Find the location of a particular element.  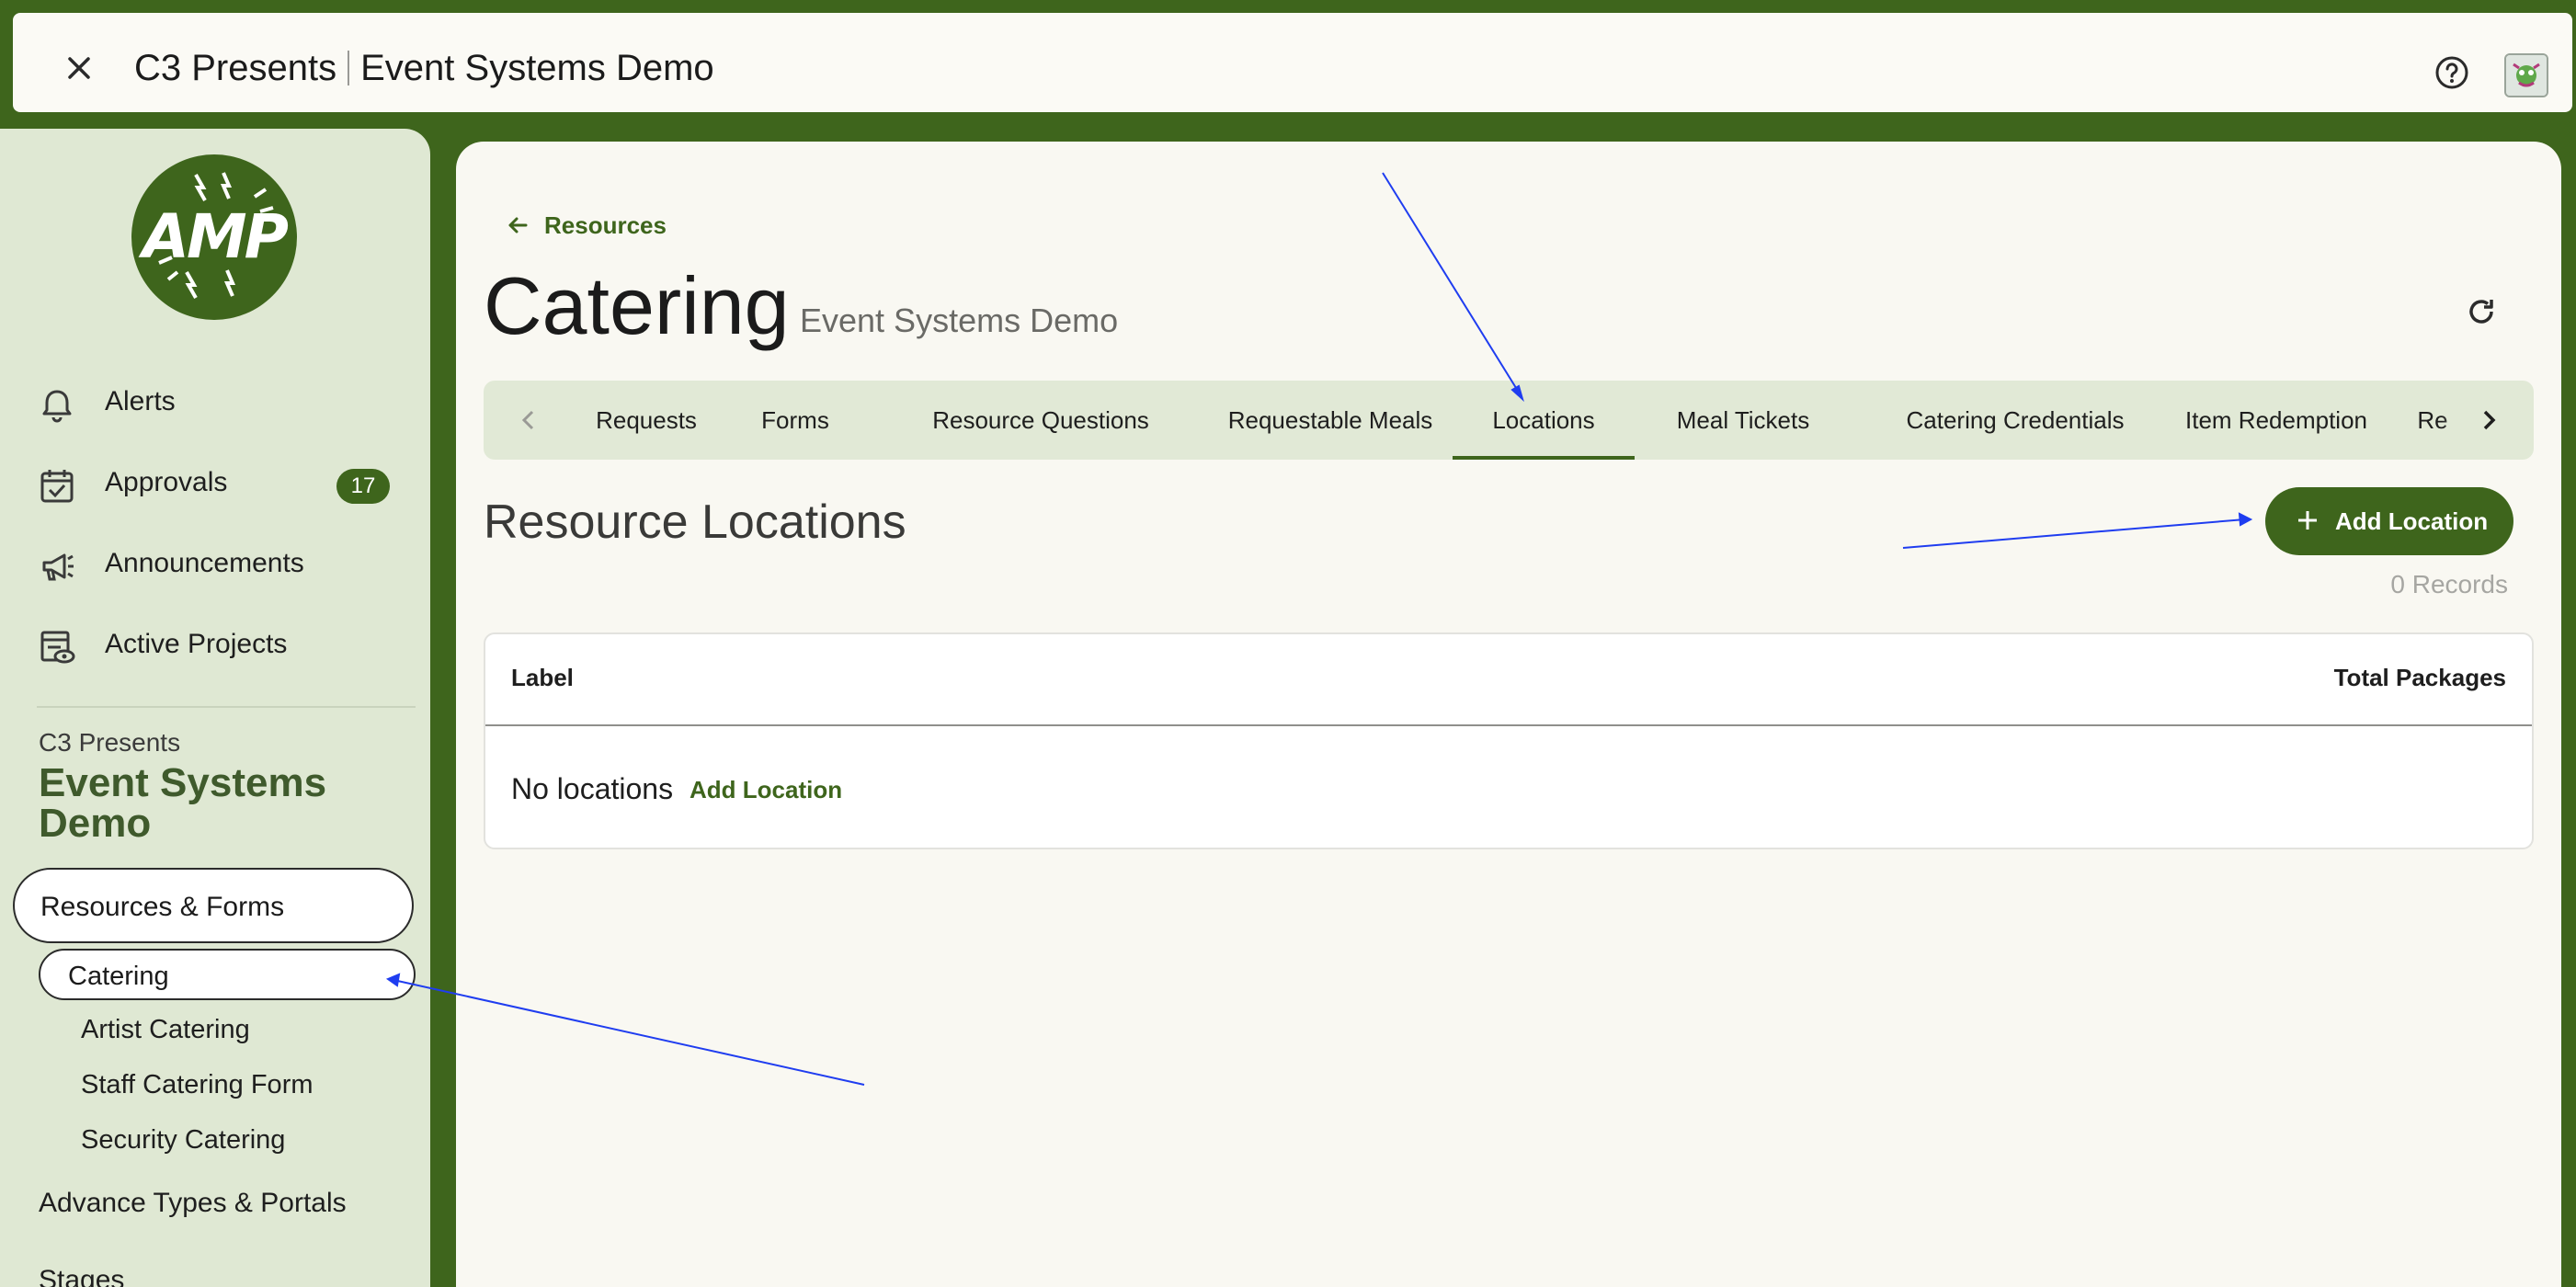

megaphone-icon is located at coordinates (58, 567).